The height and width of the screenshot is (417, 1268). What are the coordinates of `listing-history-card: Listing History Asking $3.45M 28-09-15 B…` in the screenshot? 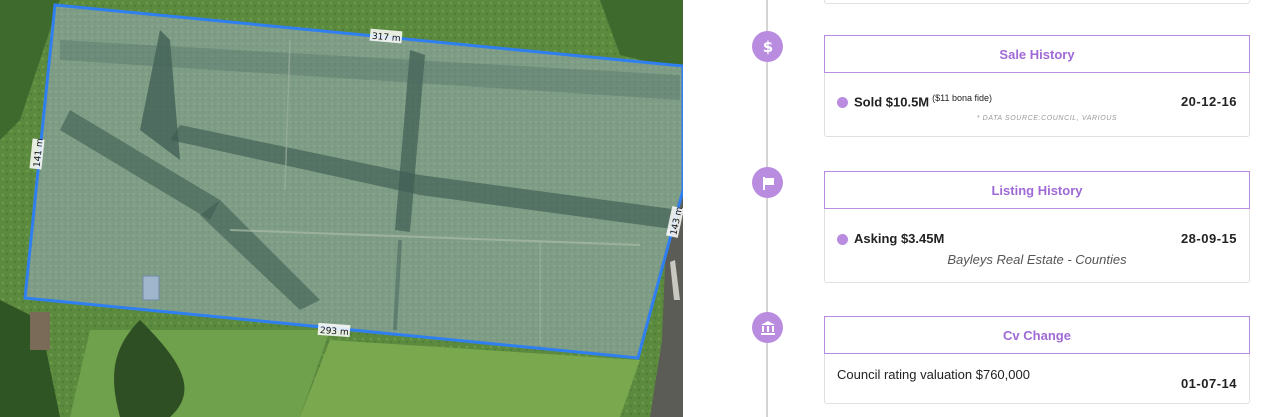 It's located at (1037, 227).